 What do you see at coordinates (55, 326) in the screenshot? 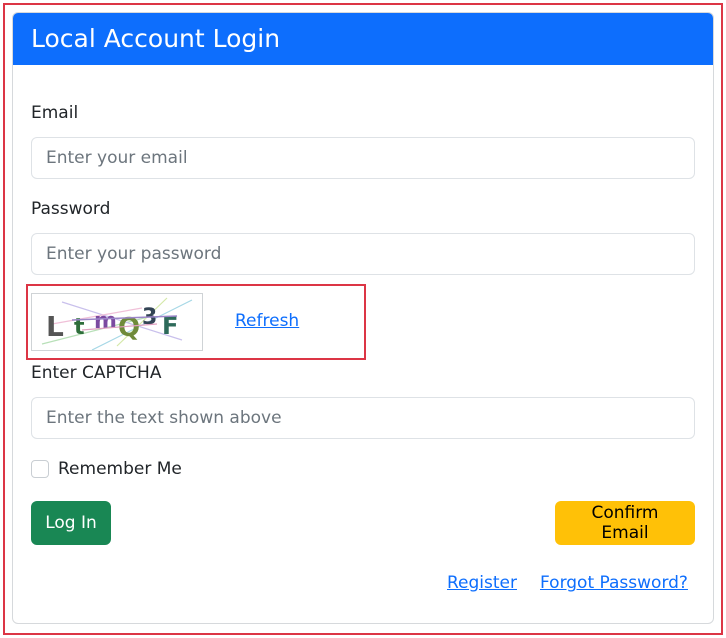
I see `captcha-char: L` at bounding box center [55, 326].